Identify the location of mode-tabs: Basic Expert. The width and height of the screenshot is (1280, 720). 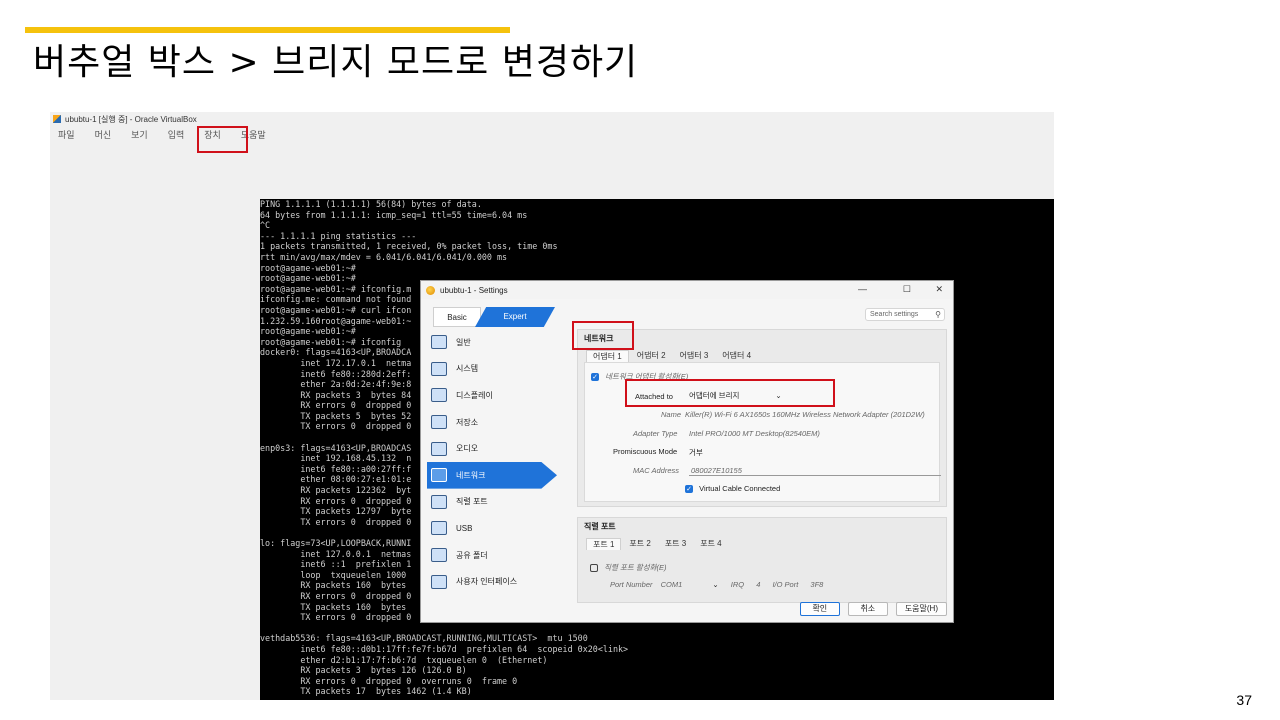
(494, 317).